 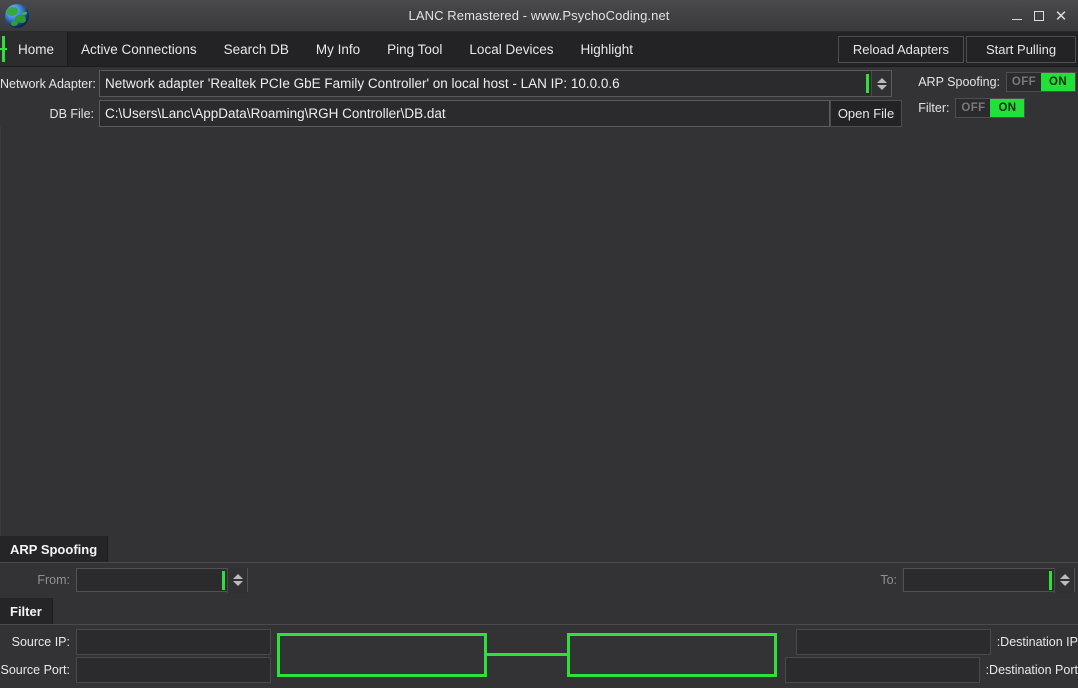 What do you see at coordinates (173, 670) in the screenshot?
I see `source-port-input` at bounding box center [173, 670].